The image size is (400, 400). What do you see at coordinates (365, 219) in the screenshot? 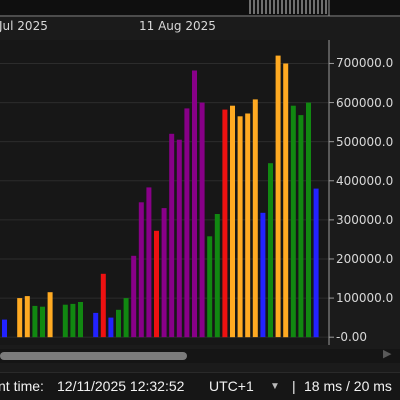
I see `y-tick-label: 300000.0` at bounding box center [365, 219].